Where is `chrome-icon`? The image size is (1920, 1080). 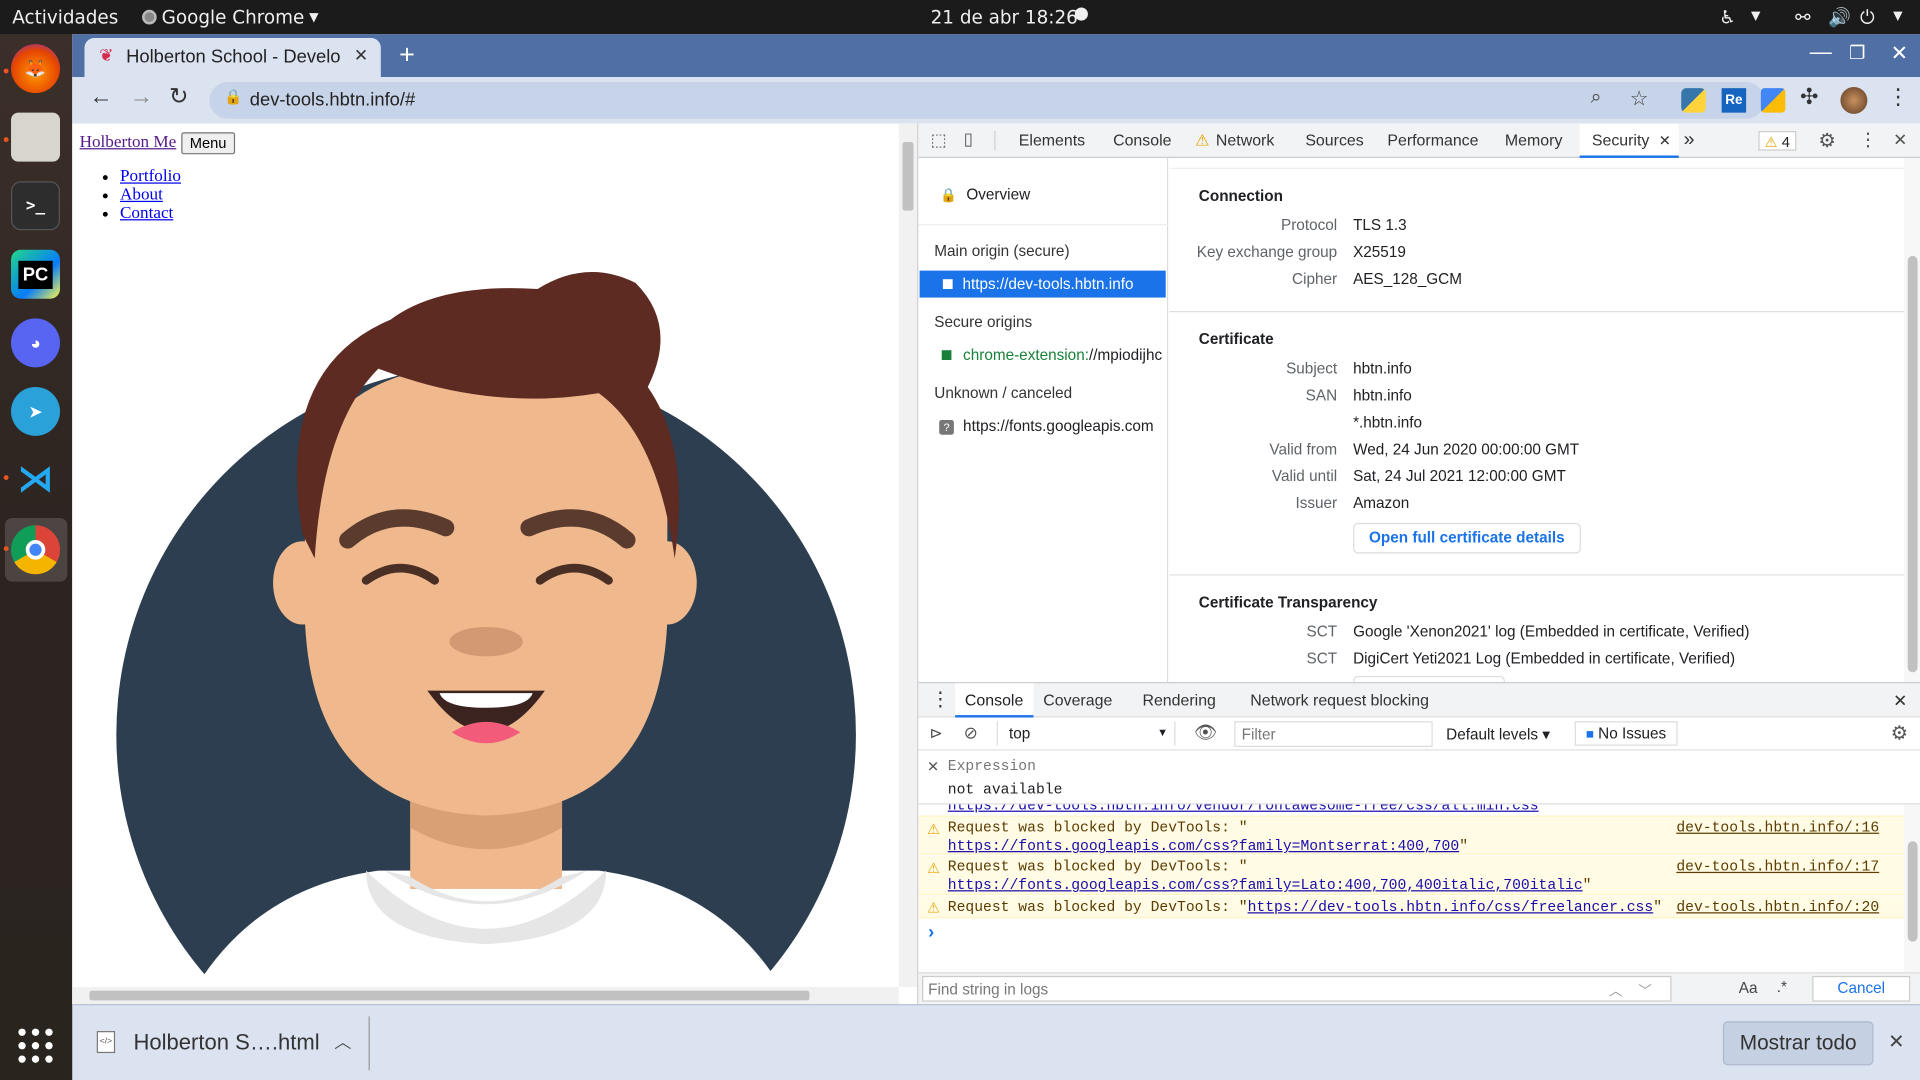
chrome-icon is located at coordinates (36, 550).